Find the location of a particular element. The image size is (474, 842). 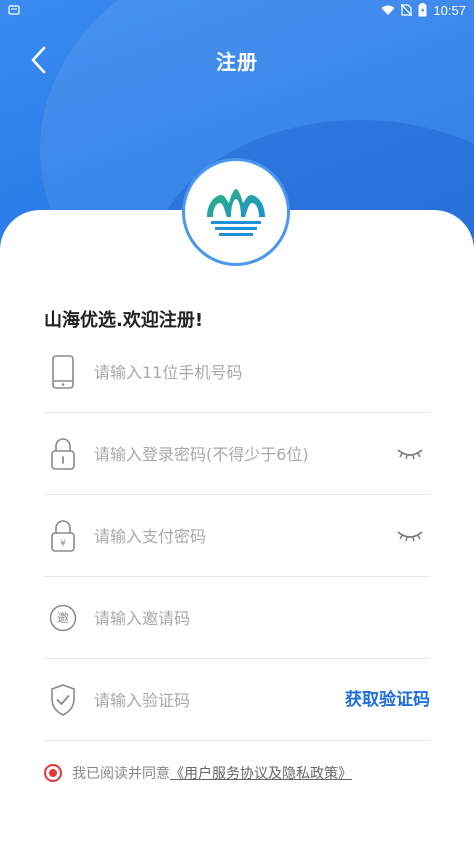

invite-icon-text: 邀 is located at coordinates (62, 618).